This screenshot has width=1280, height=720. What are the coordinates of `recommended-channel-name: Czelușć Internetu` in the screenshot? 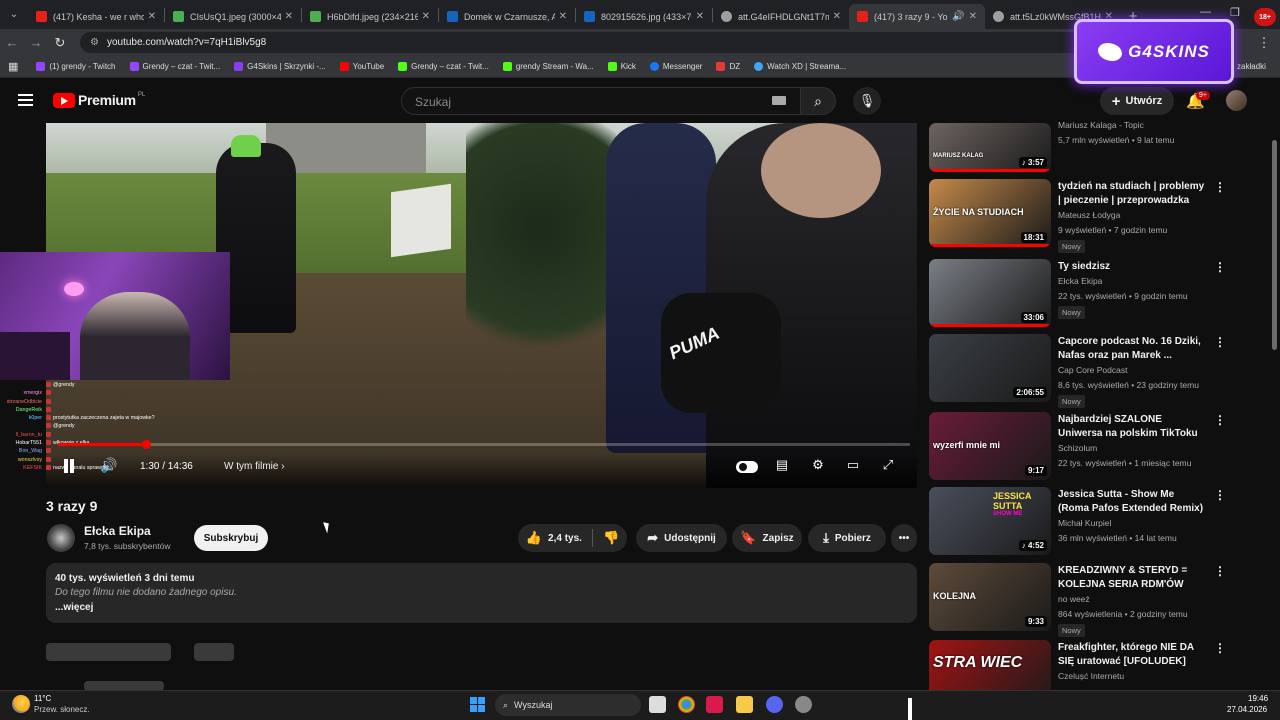 It's located at (1091, 676).